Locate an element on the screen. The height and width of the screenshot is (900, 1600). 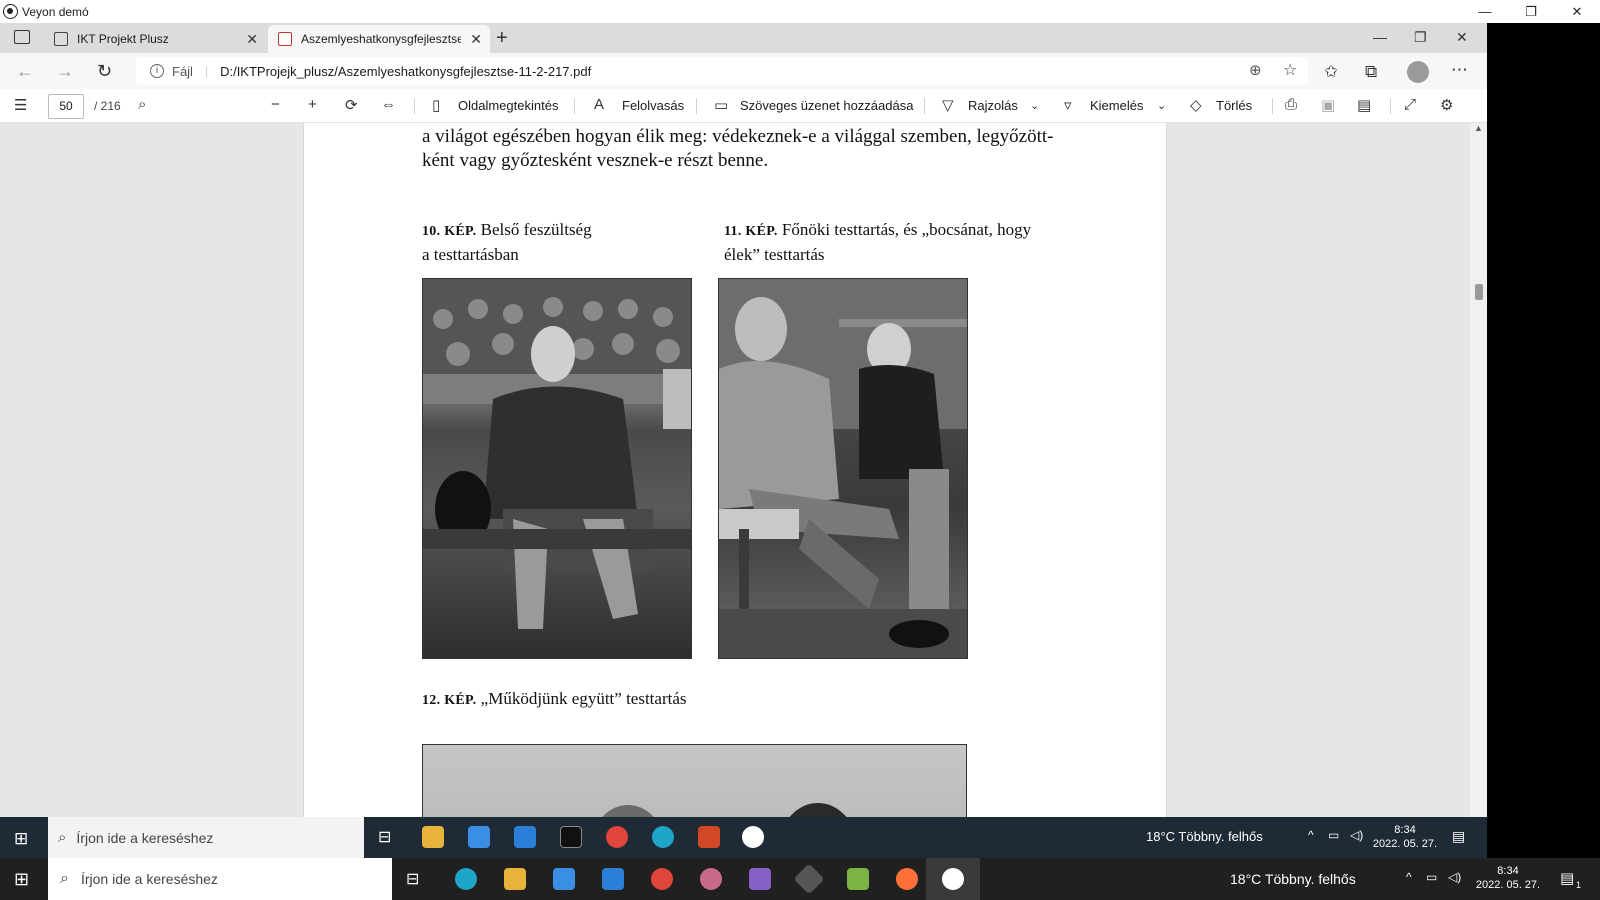
page-view-icon: ▯ is located at coordinates (436, 105).